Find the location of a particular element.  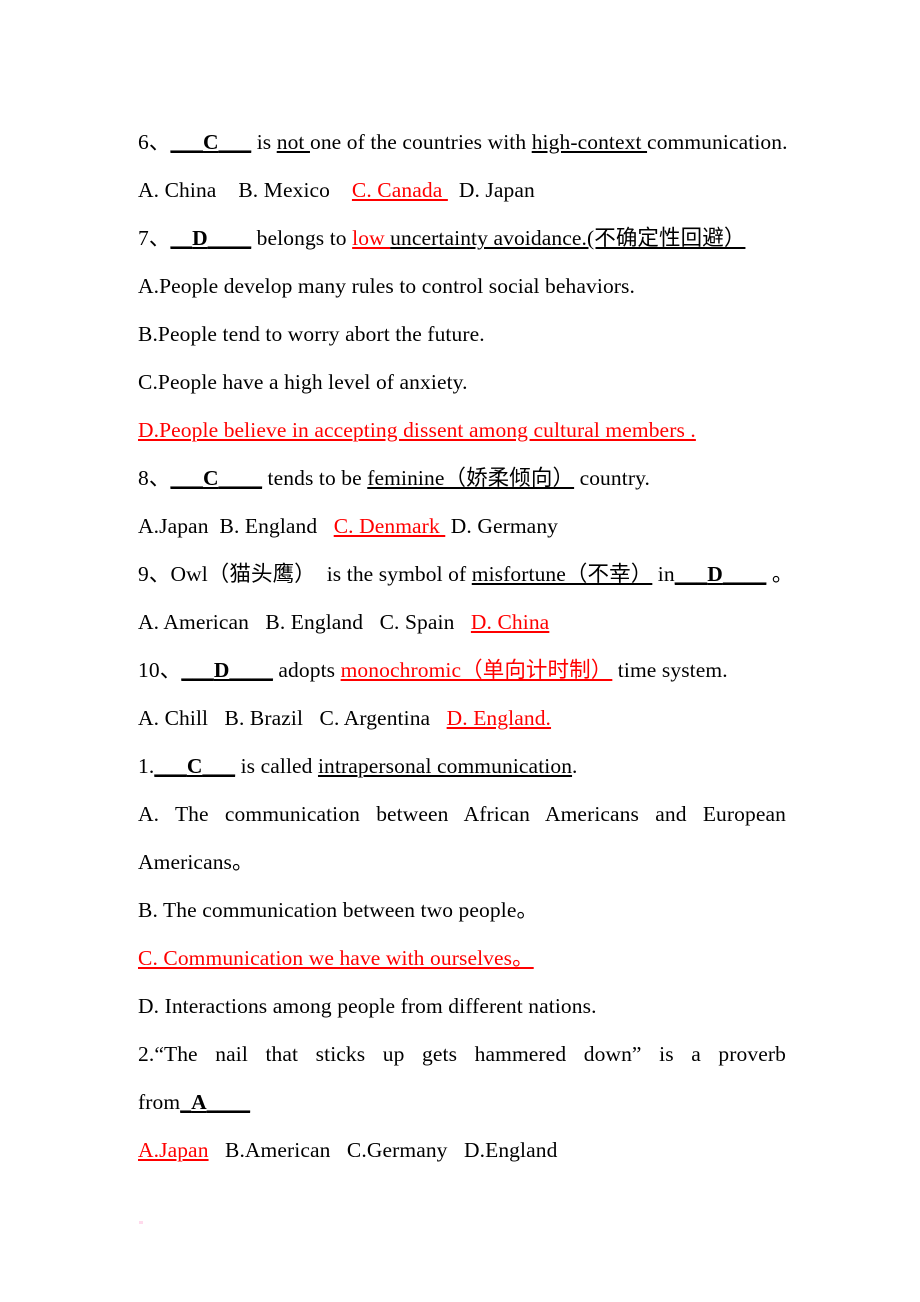

question-7-number: 7、 is located at coordinates (154, 238).